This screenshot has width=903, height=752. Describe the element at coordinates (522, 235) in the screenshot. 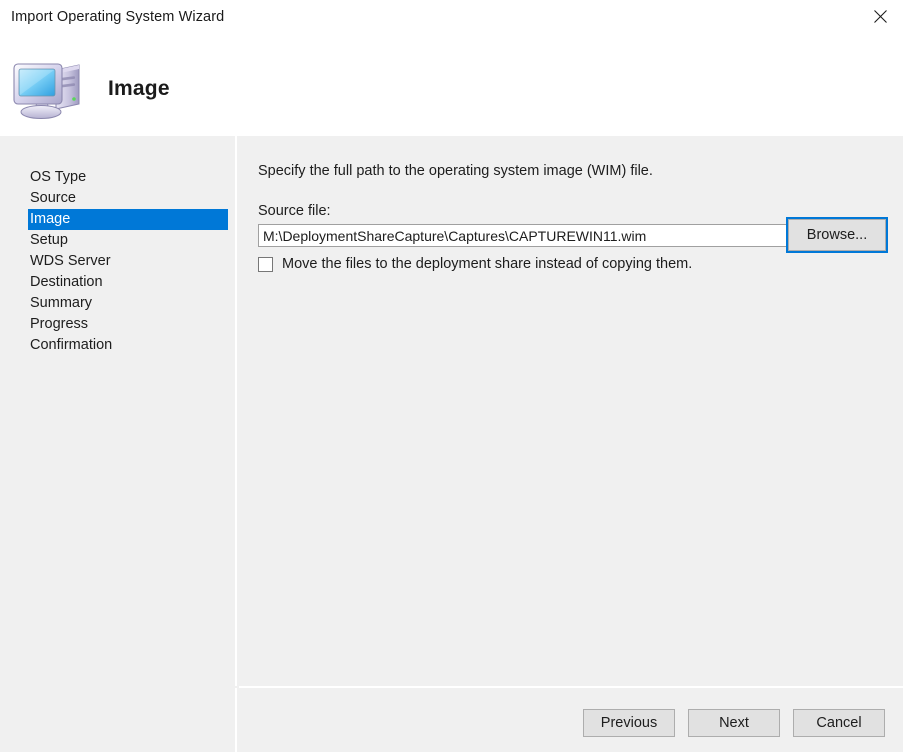

I see `source-file-input` at that location.